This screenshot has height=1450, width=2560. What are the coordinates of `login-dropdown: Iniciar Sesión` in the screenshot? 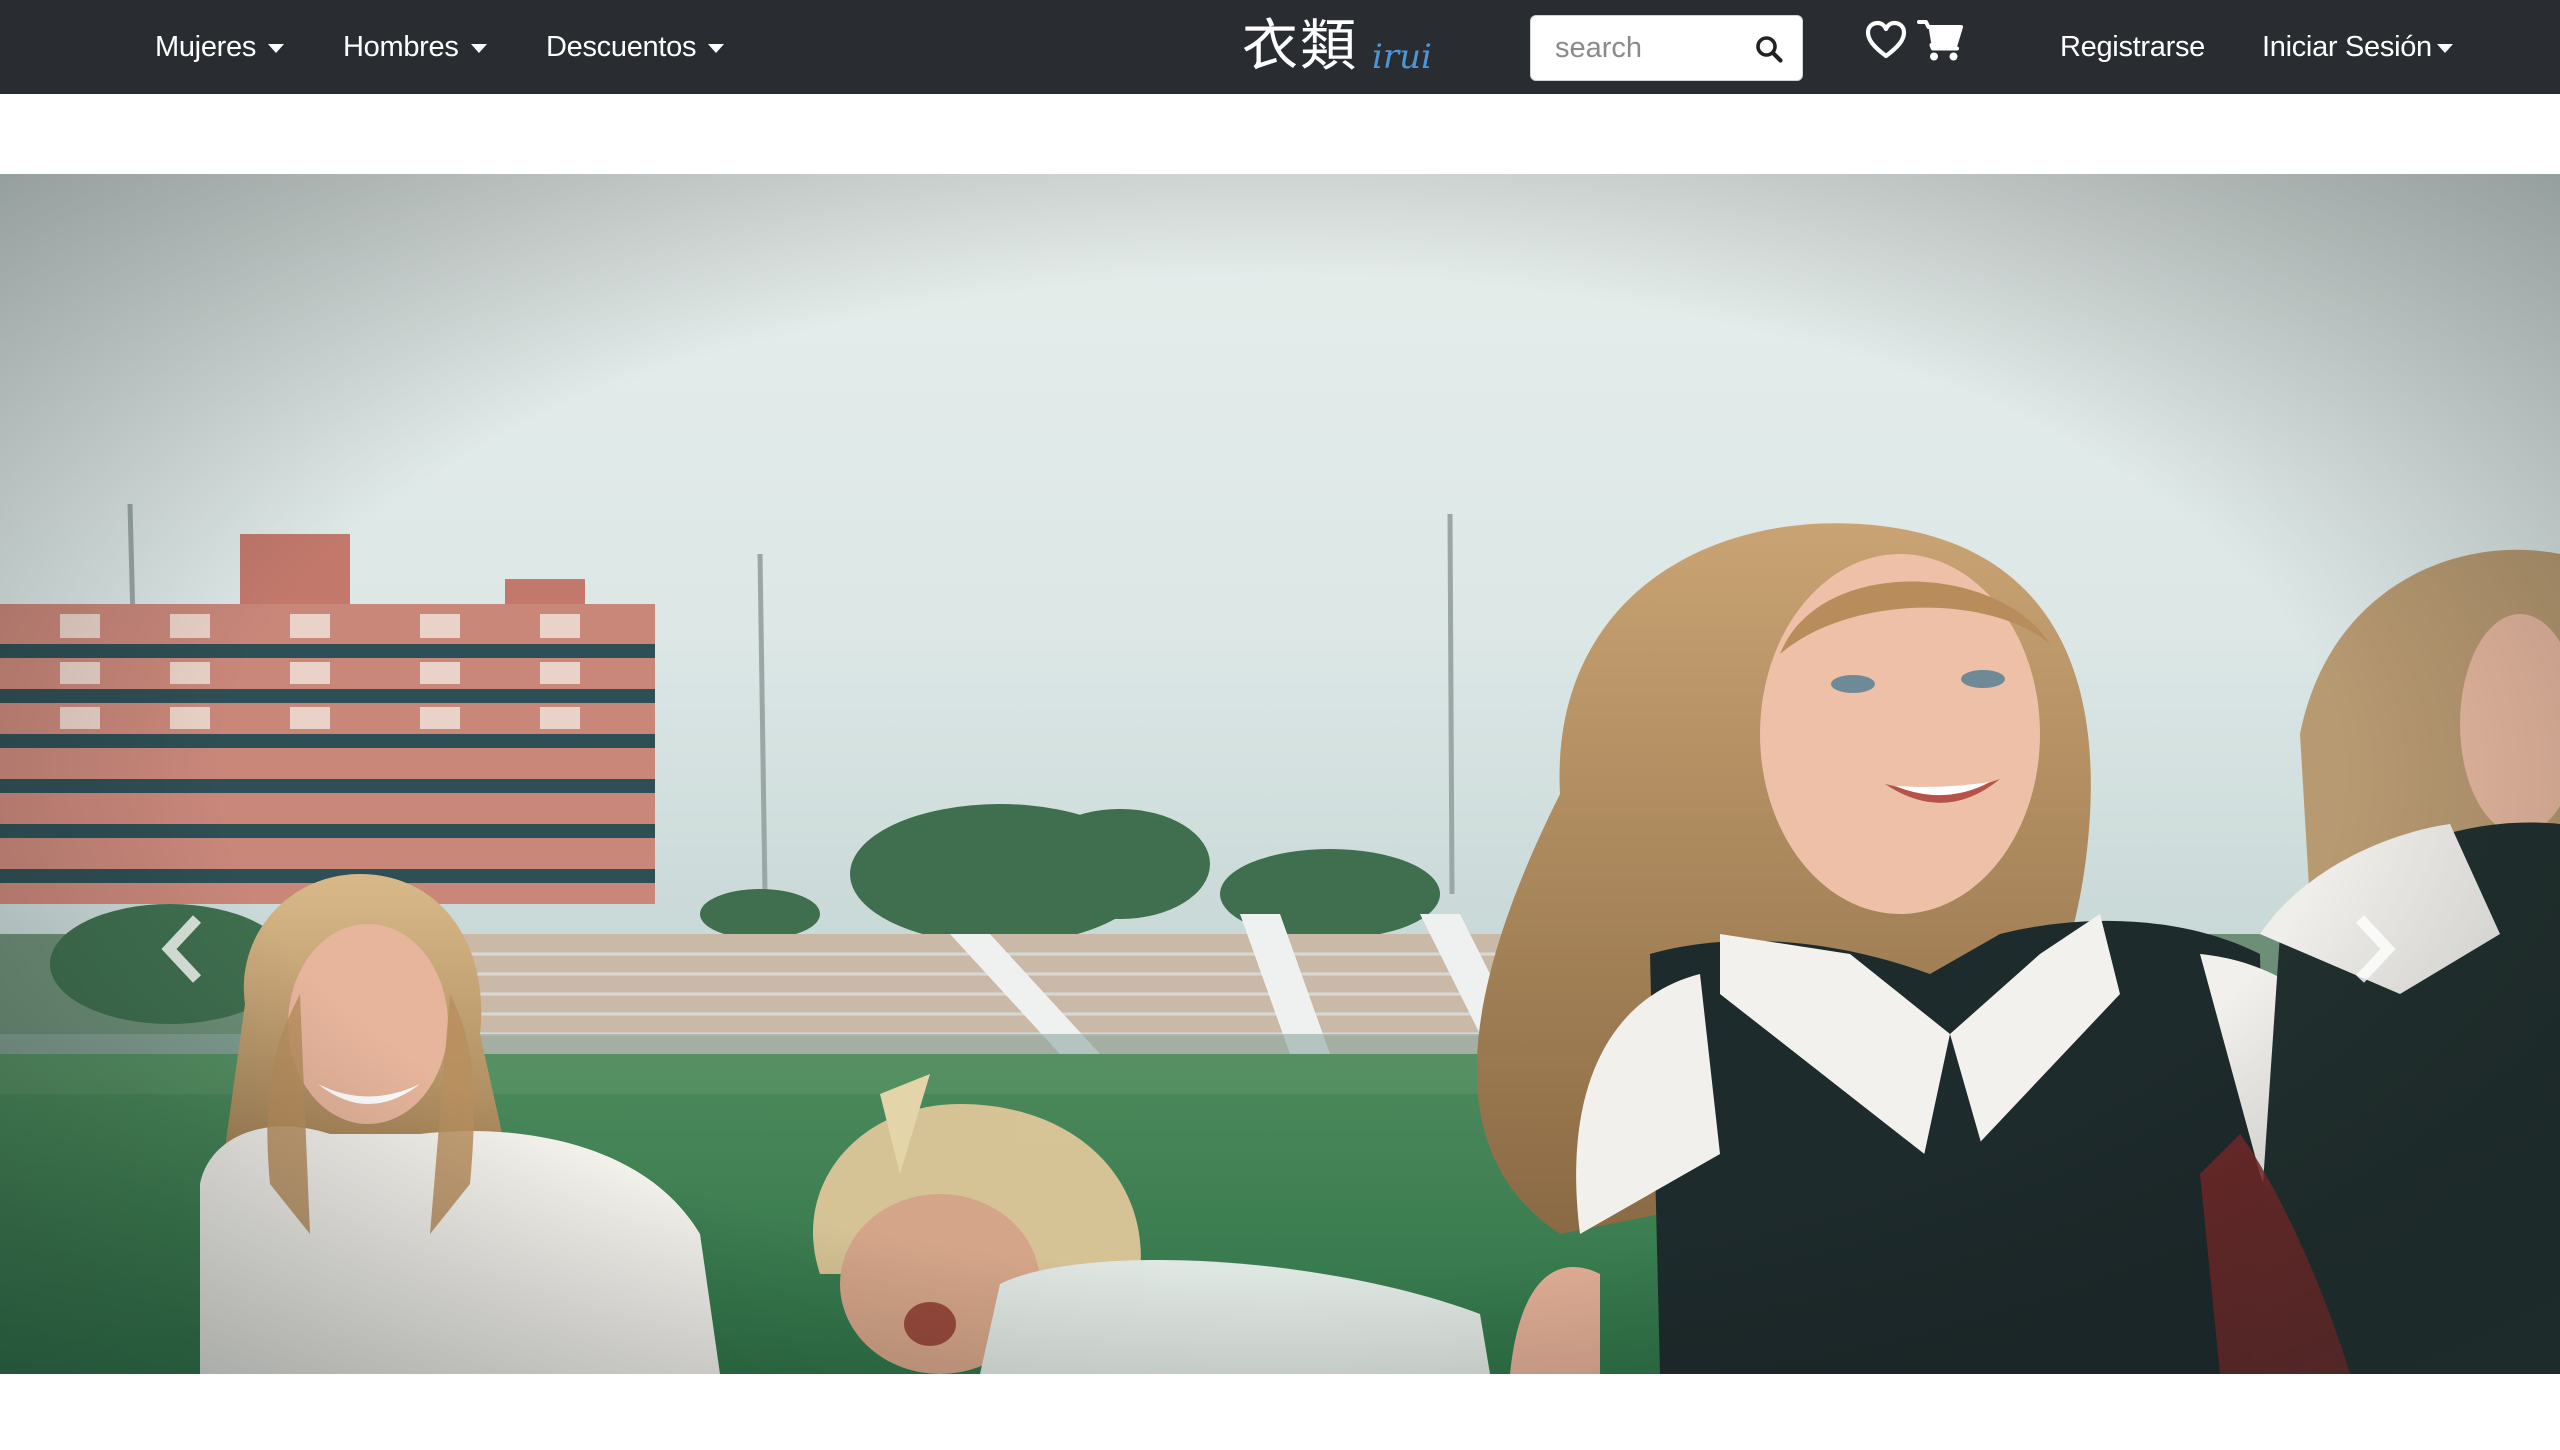 It's located at (2357, 47).